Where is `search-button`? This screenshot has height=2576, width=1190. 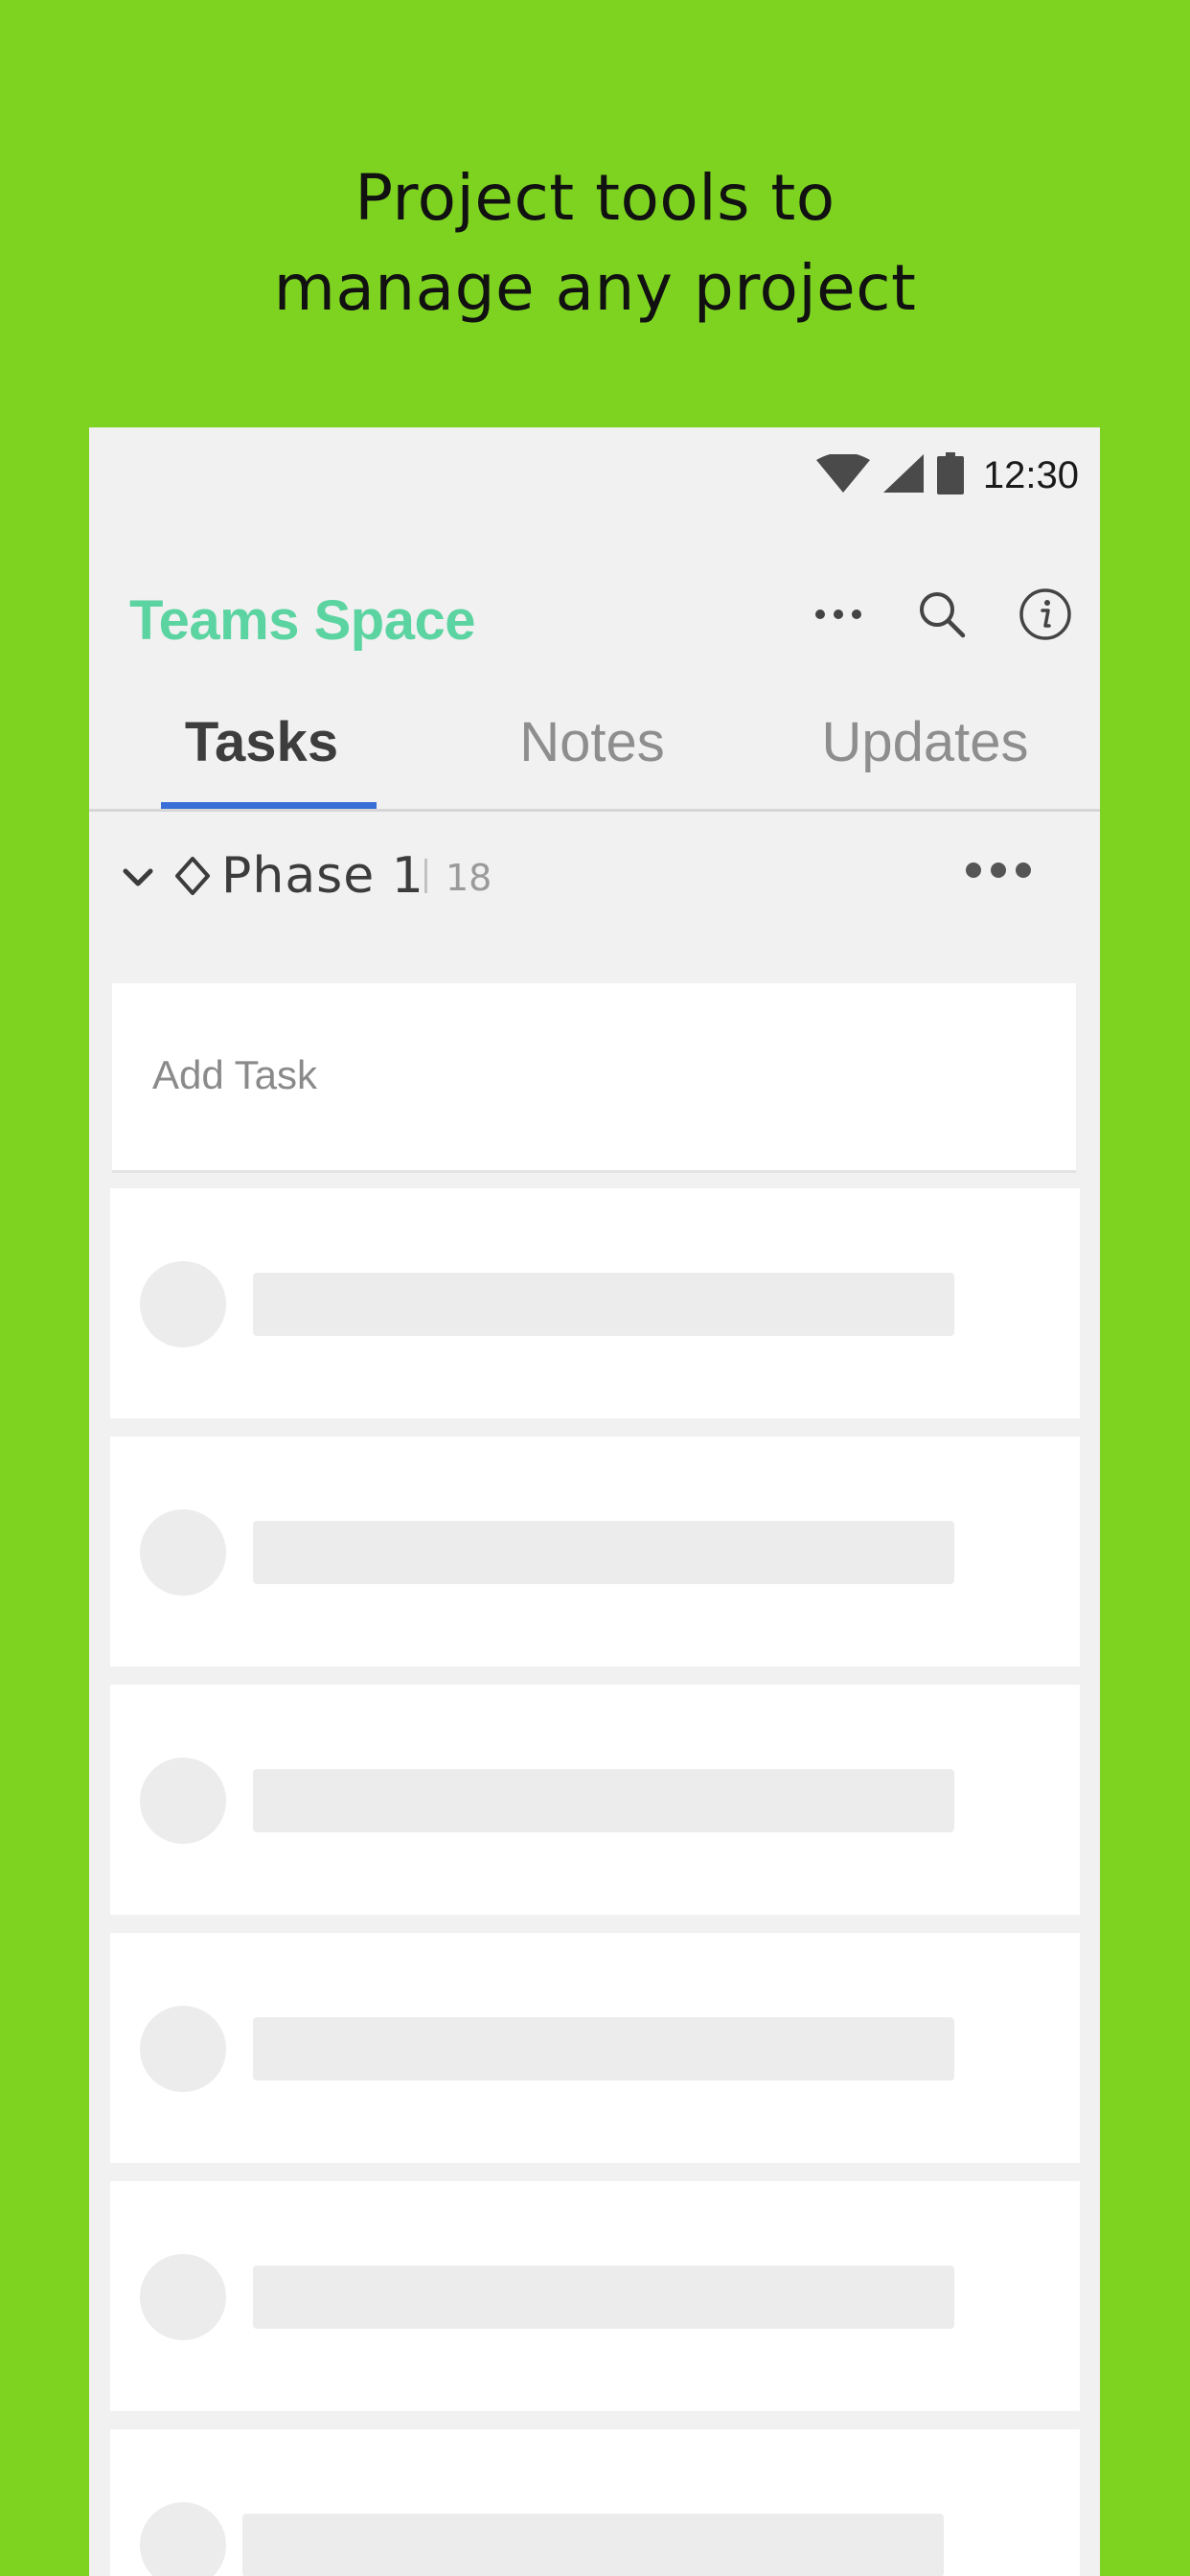
search-button is located at coordinates (942, 614).